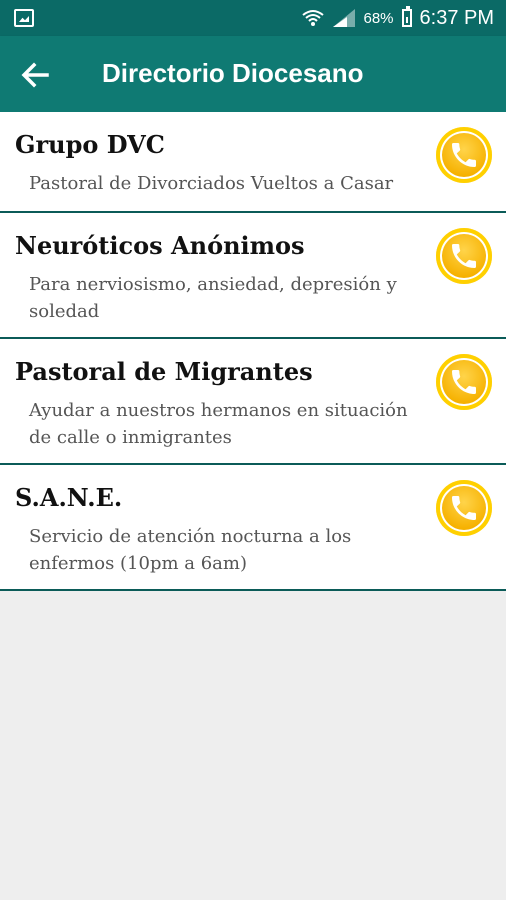 Image resolution: width=506 pixels, height=900 pixels. What do you see at coordinates (90, 144) in the screenshot?
I see `item-title: Grupo DVC` at bounding box center [90, 144].